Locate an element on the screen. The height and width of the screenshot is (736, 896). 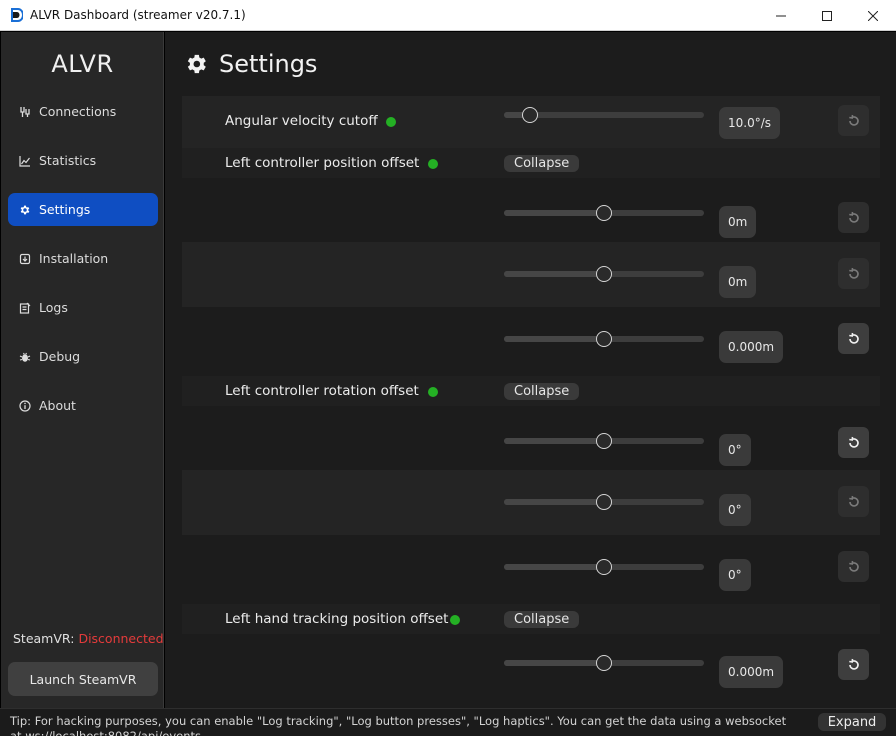
setting-row-lcp-x: 0m is located at coordinates (531, 210).